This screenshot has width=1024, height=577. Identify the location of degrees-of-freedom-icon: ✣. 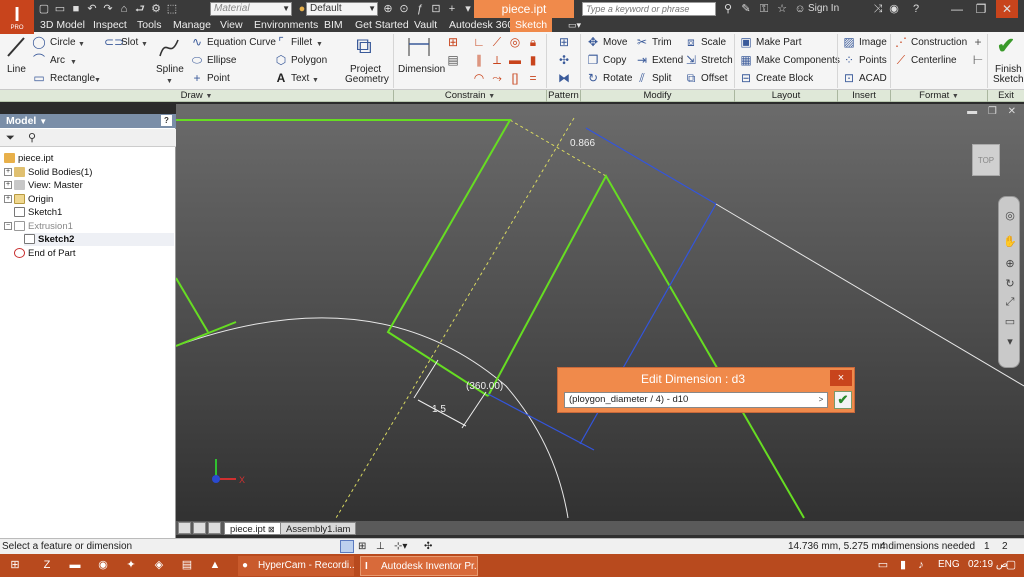
(428, 546).